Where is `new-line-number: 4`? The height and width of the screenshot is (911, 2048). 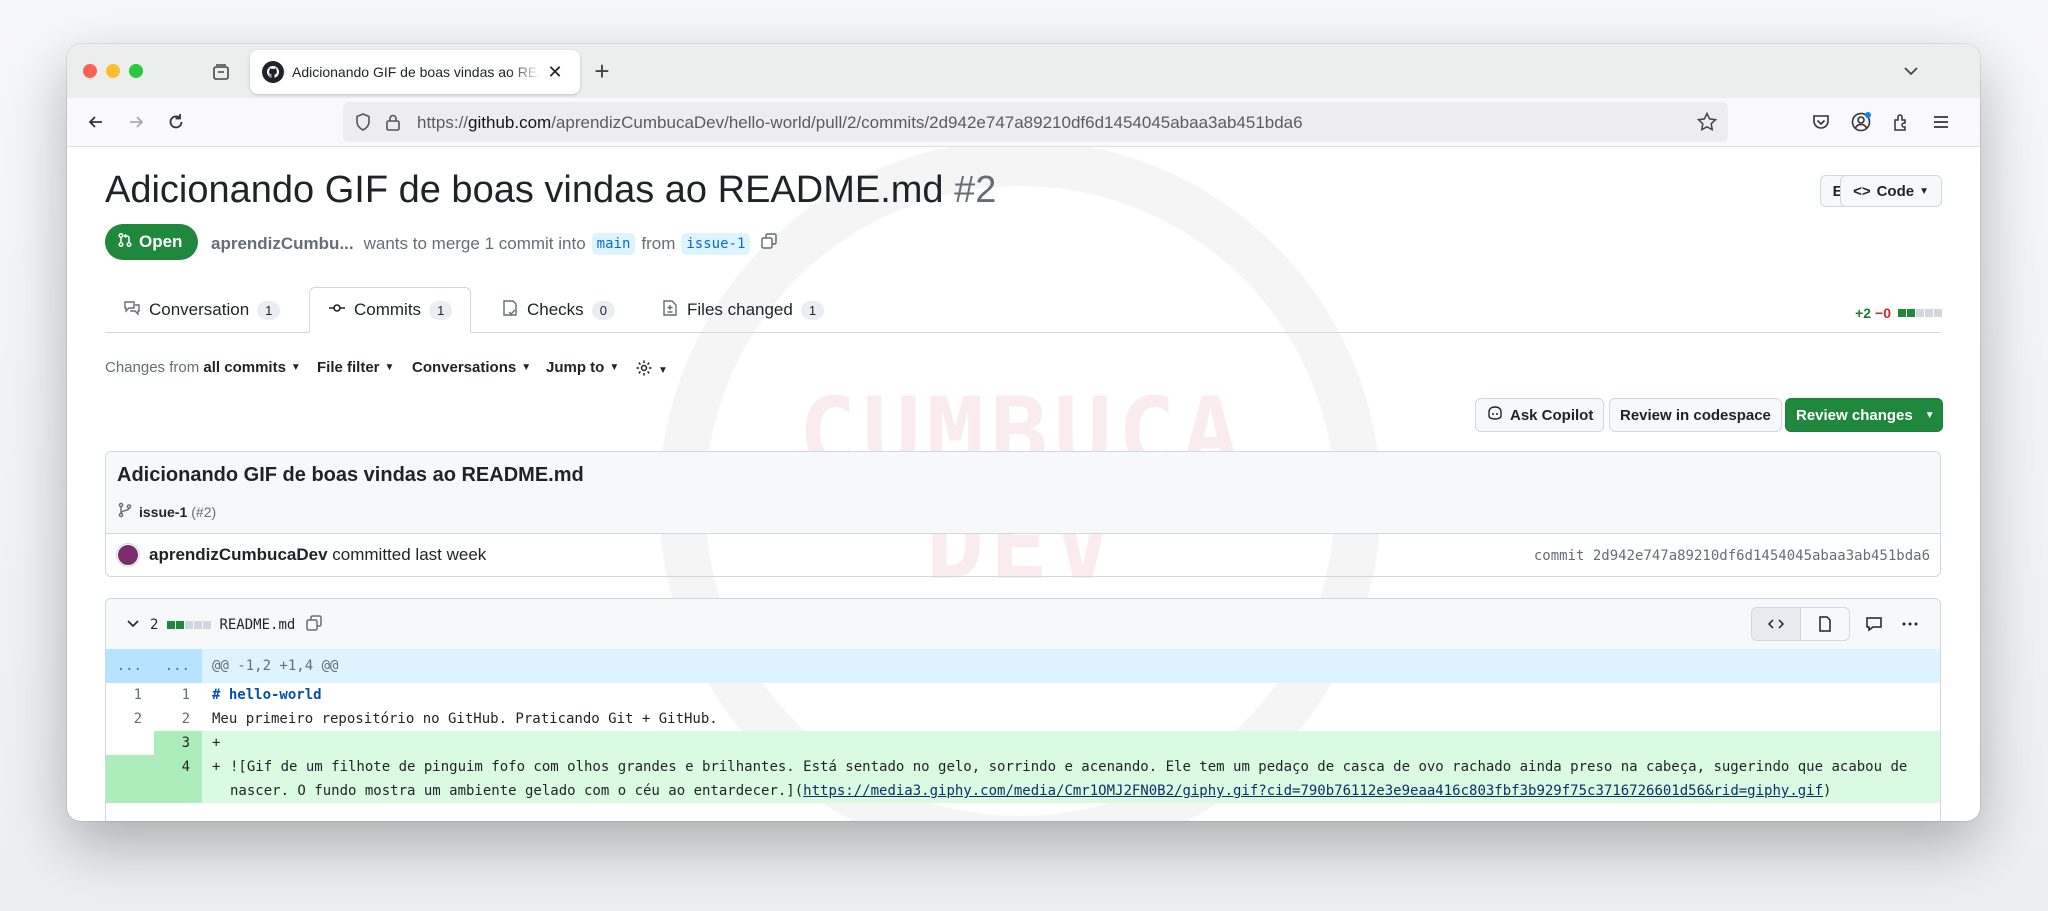
new-line-number: 4 is located at coordinates (178, 779).